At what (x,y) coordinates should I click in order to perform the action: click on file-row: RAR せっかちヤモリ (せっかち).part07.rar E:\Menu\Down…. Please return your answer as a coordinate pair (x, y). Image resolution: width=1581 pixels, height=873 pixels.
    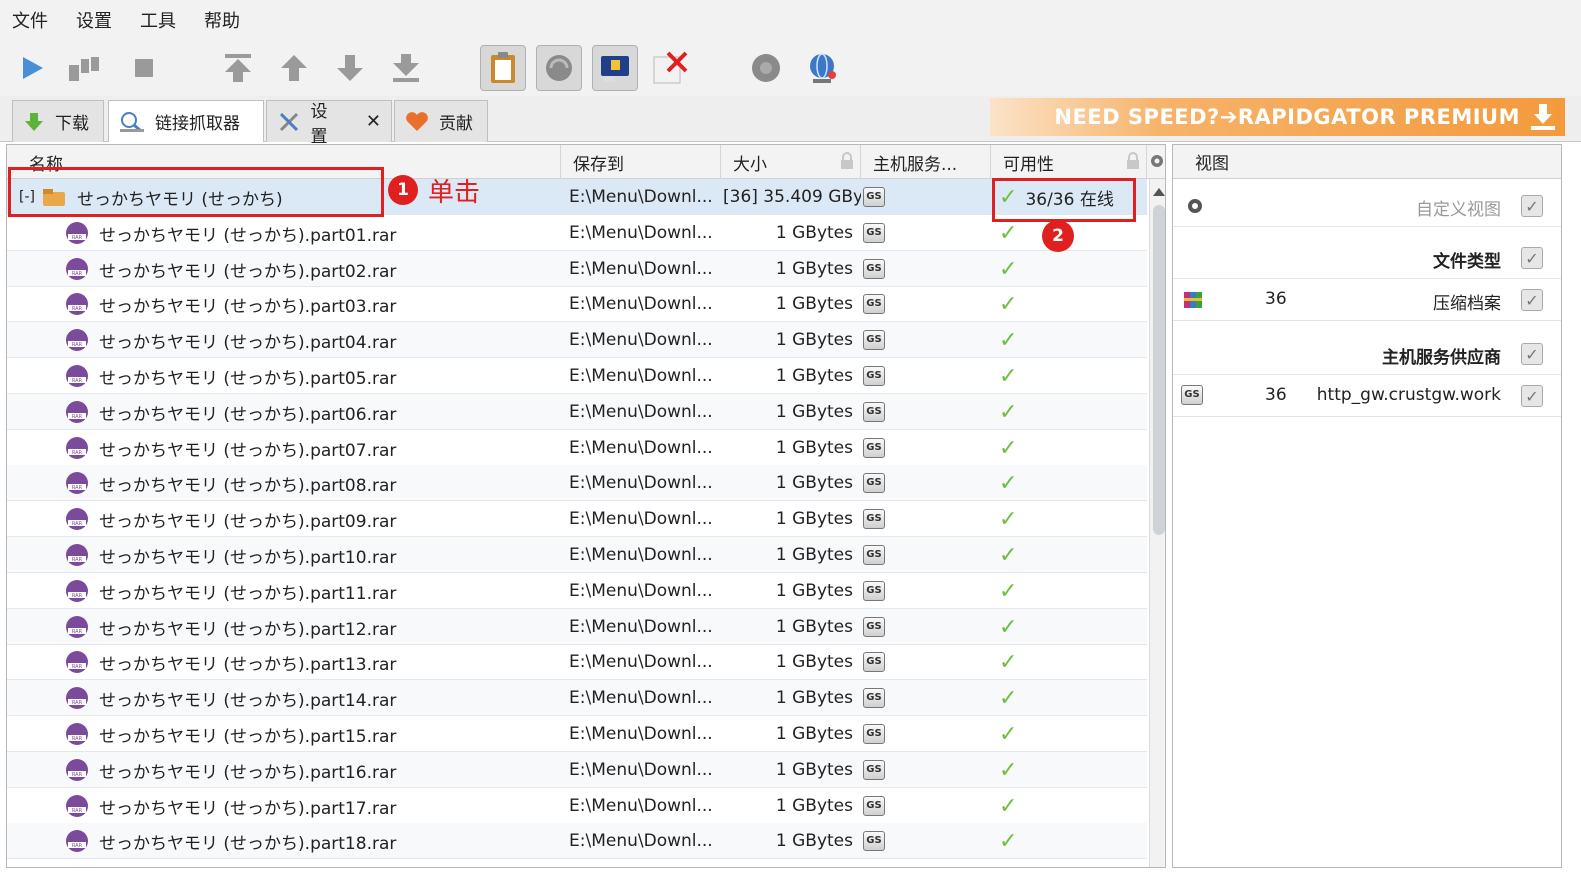
    Looking at the image, I should click on (577, 448).